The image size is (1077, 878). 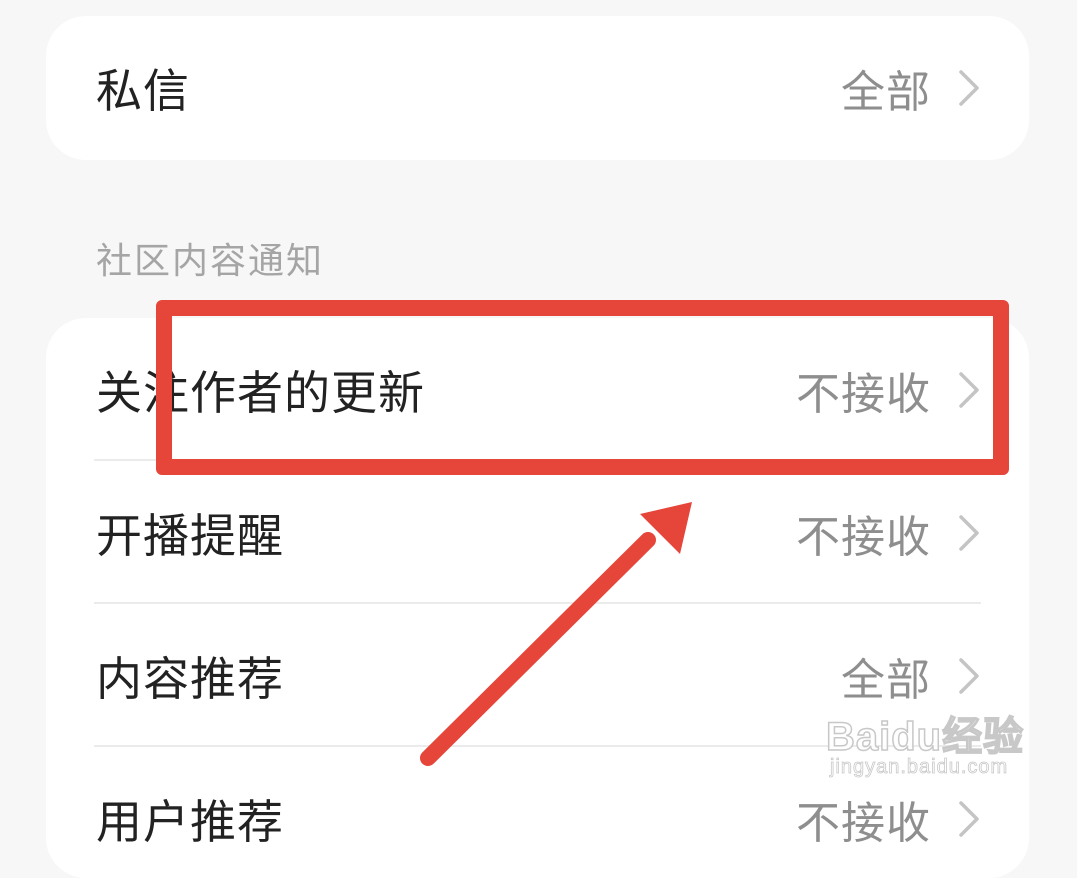 I want to click on private-message-value: 全部, so click(x=886, y=92).